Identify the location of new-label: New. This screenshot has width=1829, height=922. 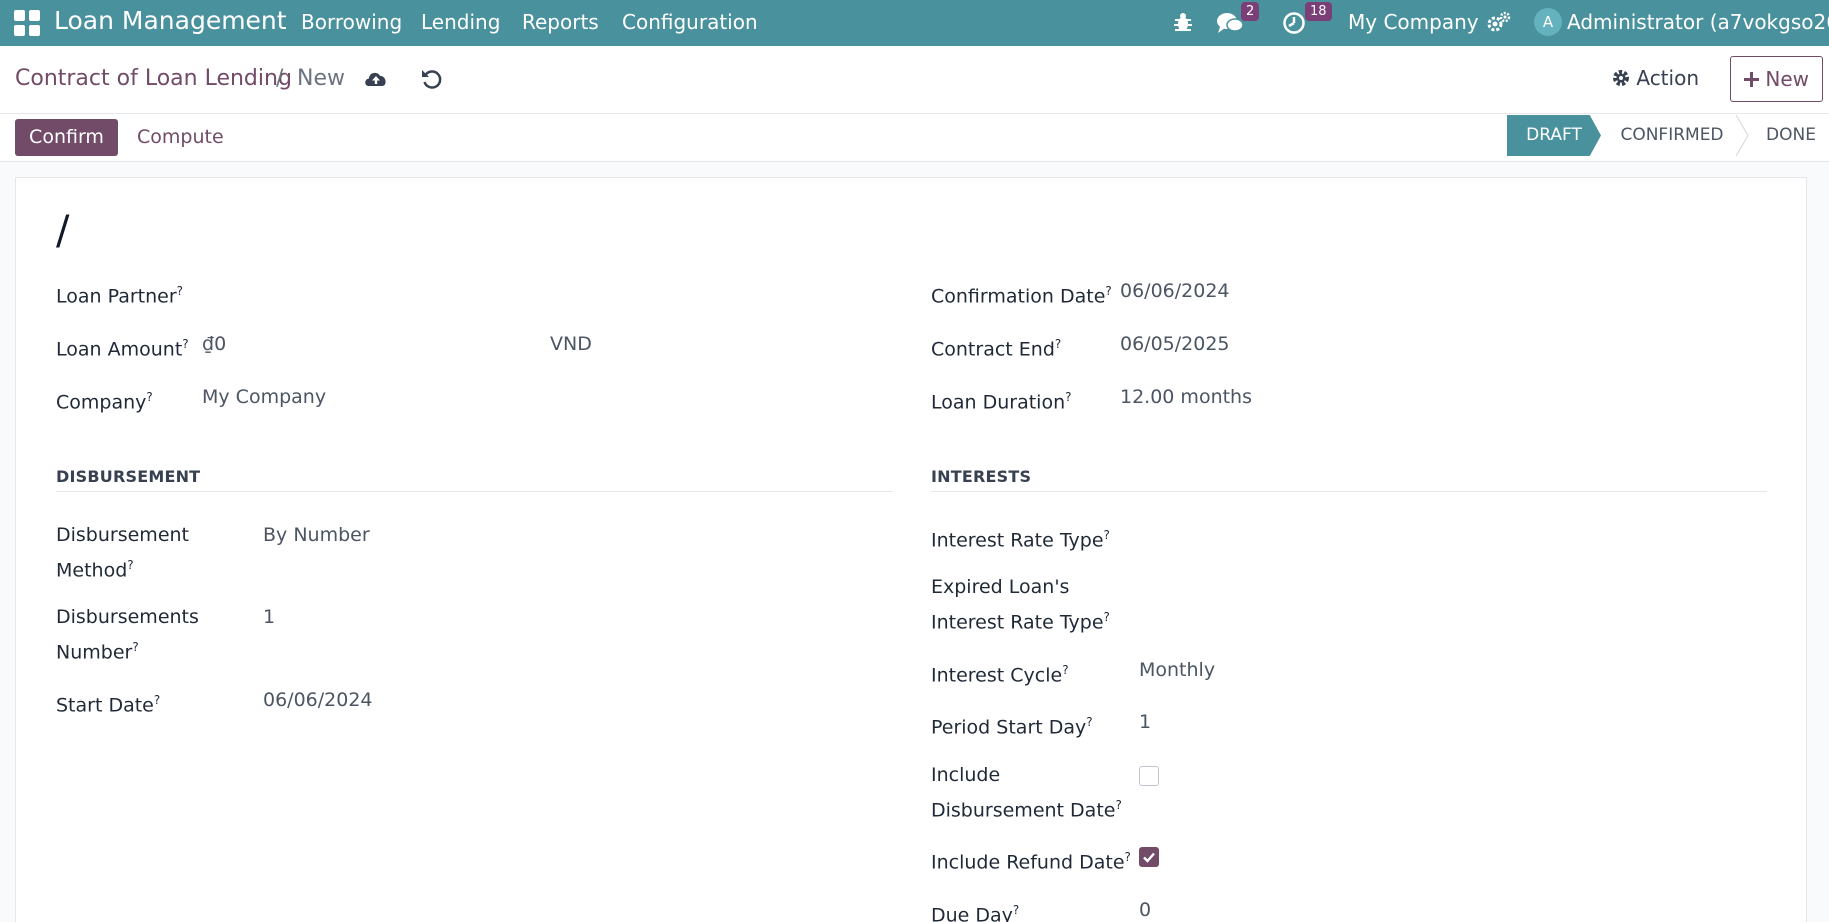
(1787, 79).